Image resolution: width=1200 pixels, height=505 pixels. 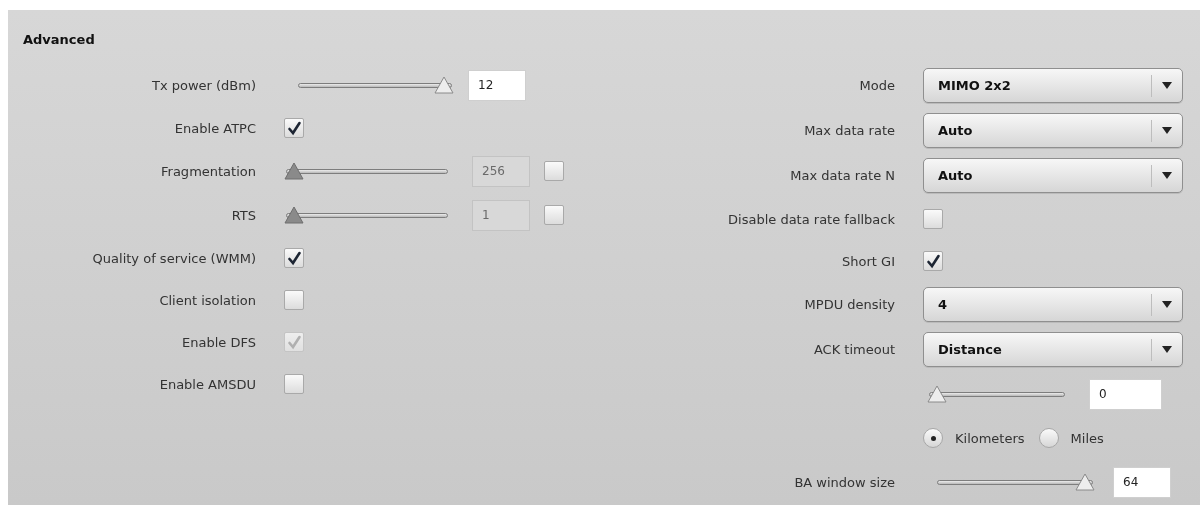 What do you see at coordinates (207, 384) in the screenshot?
I see `field-label: Enable AMSDU` at bounding box center [207, 384].